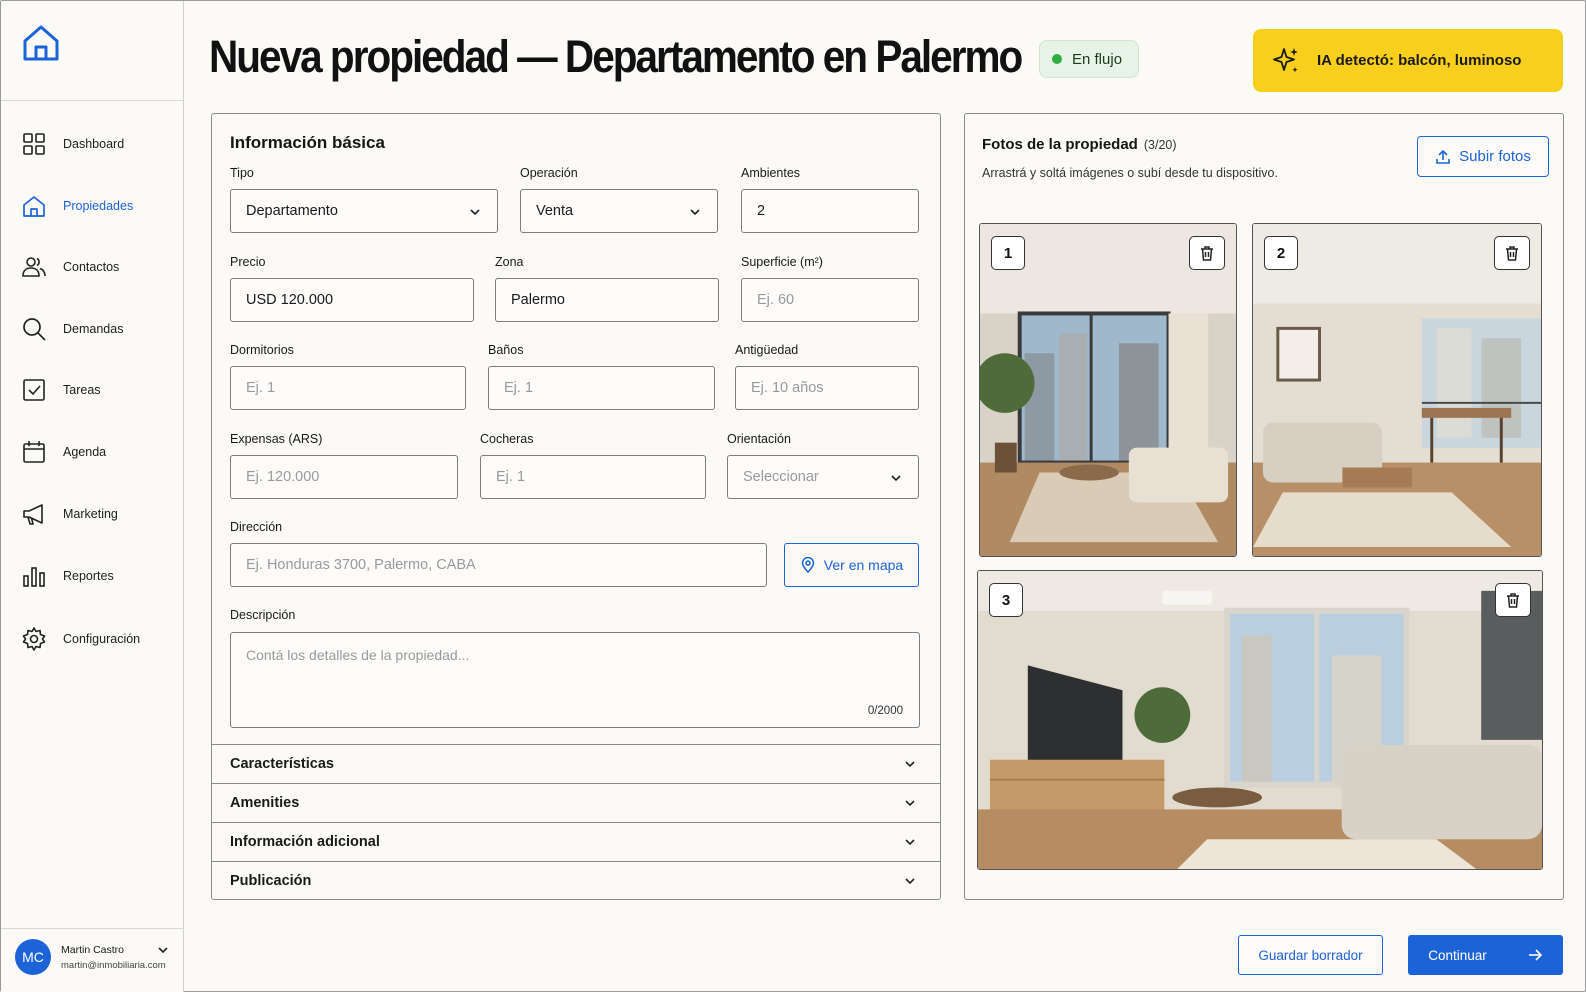 The image size is (1586, 992). I want to click on arrow-right-icon, so click(1535, 955).